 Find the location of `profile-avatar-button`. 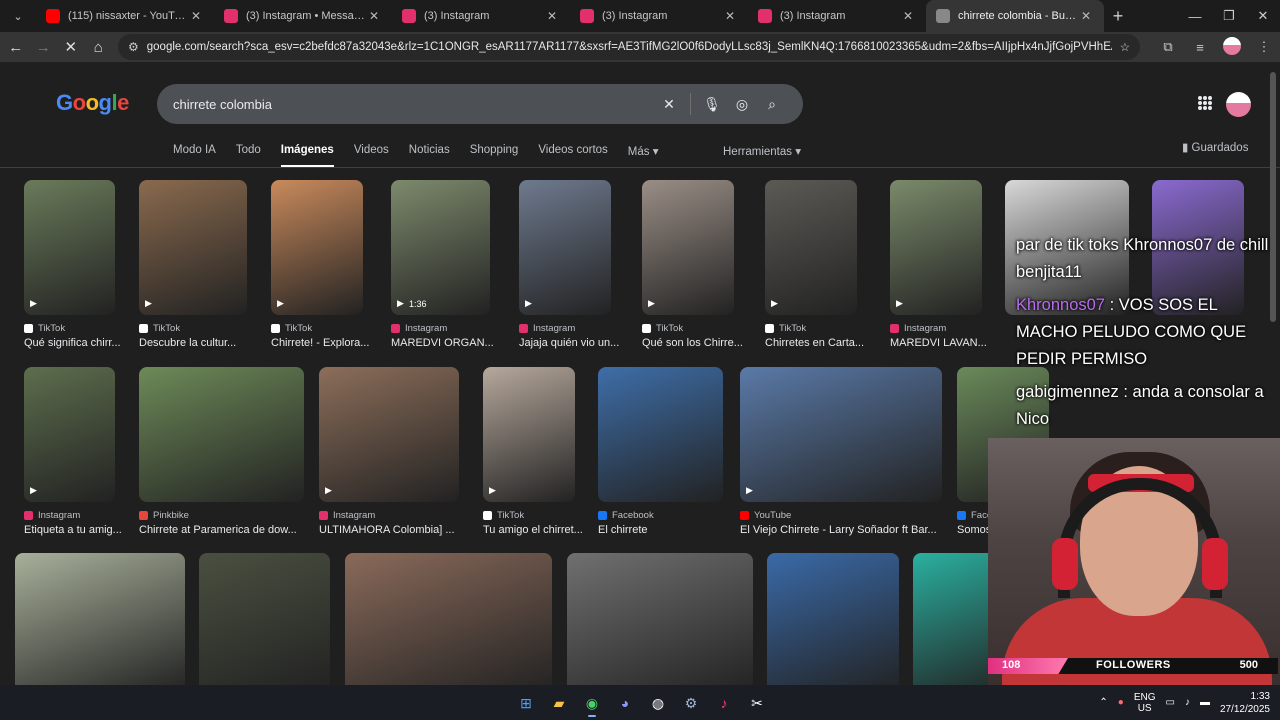

profile-avatar-button is located at coordinates (1232, 47).